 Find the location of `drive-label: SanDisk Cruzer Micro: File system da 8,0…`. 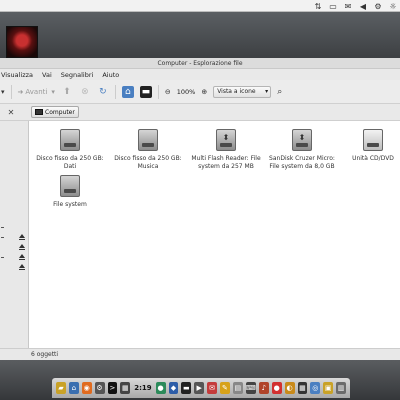

drive-label: SanDisk Cruzer Micro: File system da 8,0… is located at coordinates (302, 162).